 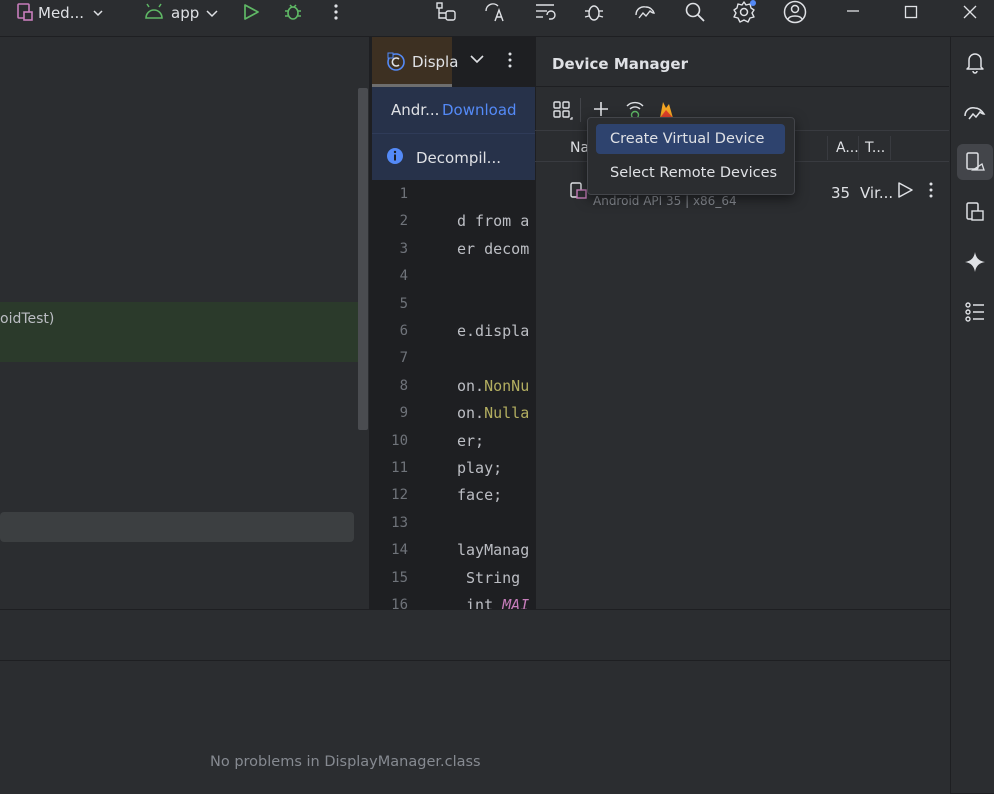 I want to click on line-number: 15, so click(x=399, y=577).